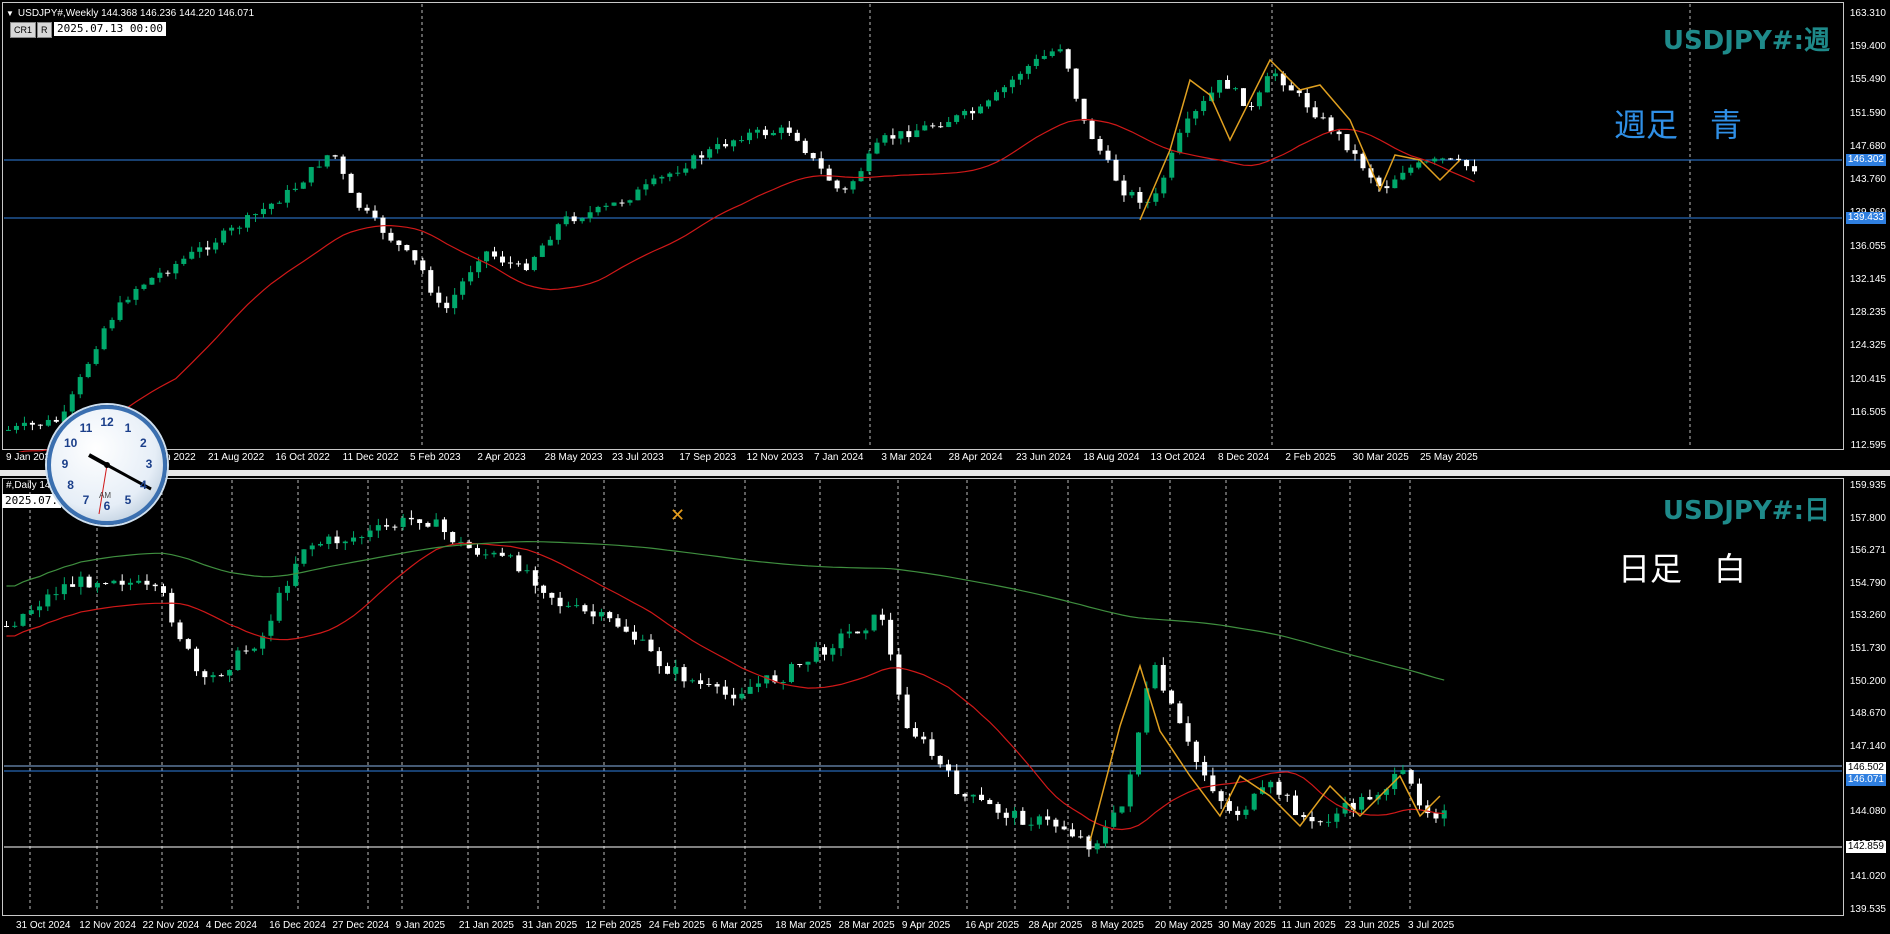 The height and width of the screenshot is (934, 1890). I want to click on daily-hline-blue-tag: 146.502, so click(1865, 768).